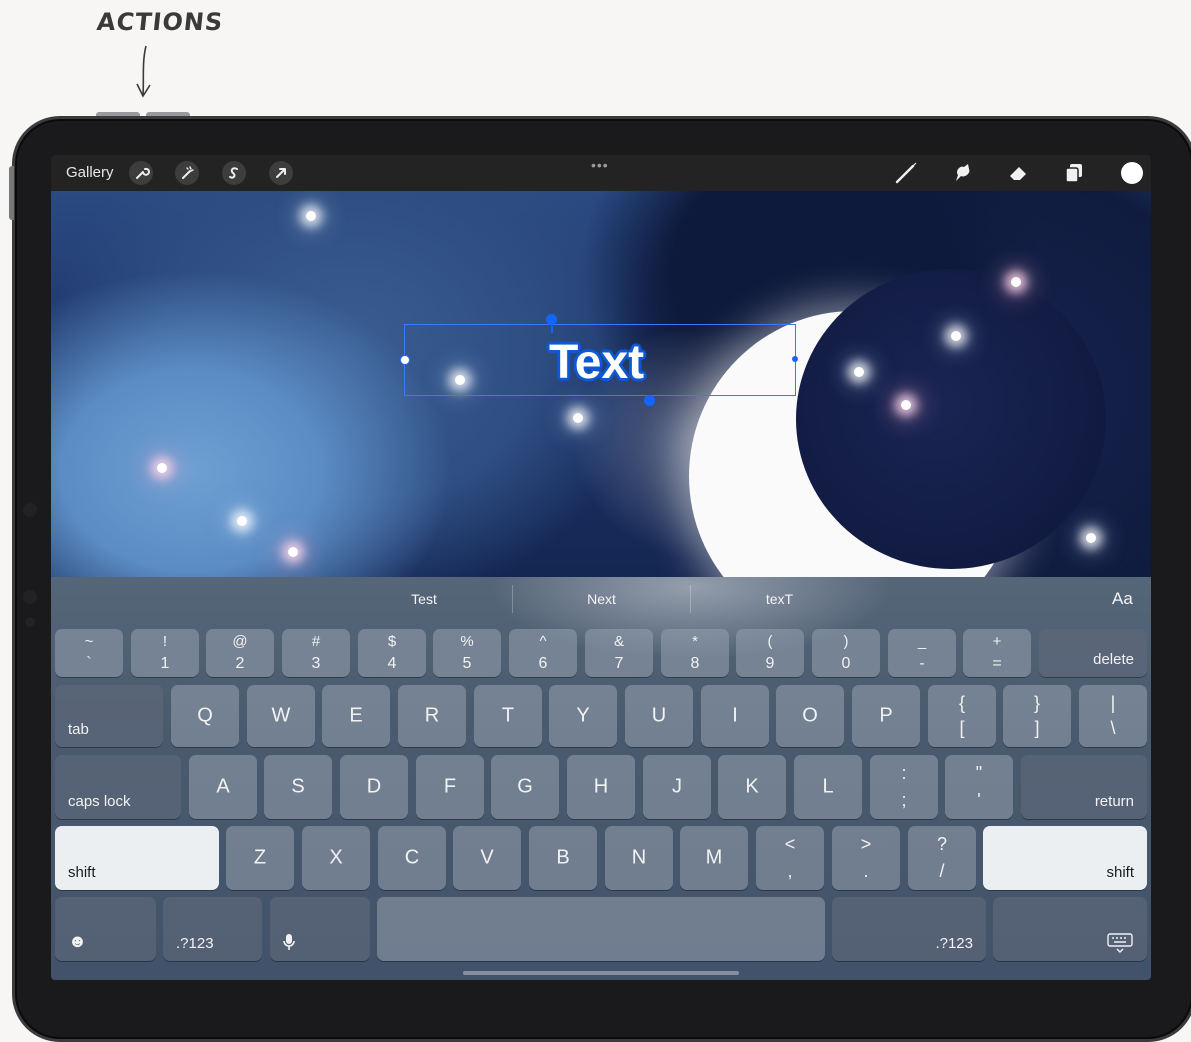 This screenshot has height=1042, width=1191. What do you see at coordinates (543, 653) in the screenshot?
I see `key-6: ^ 6` at bounding box center [543, 653].